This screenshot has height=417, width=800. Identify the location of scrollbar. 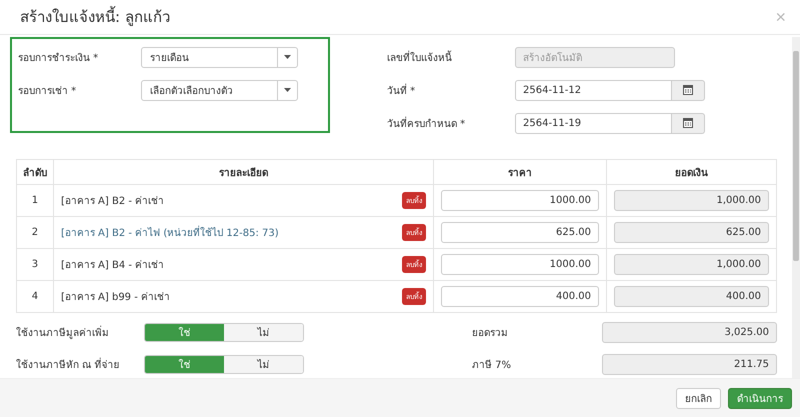
(796, 207).